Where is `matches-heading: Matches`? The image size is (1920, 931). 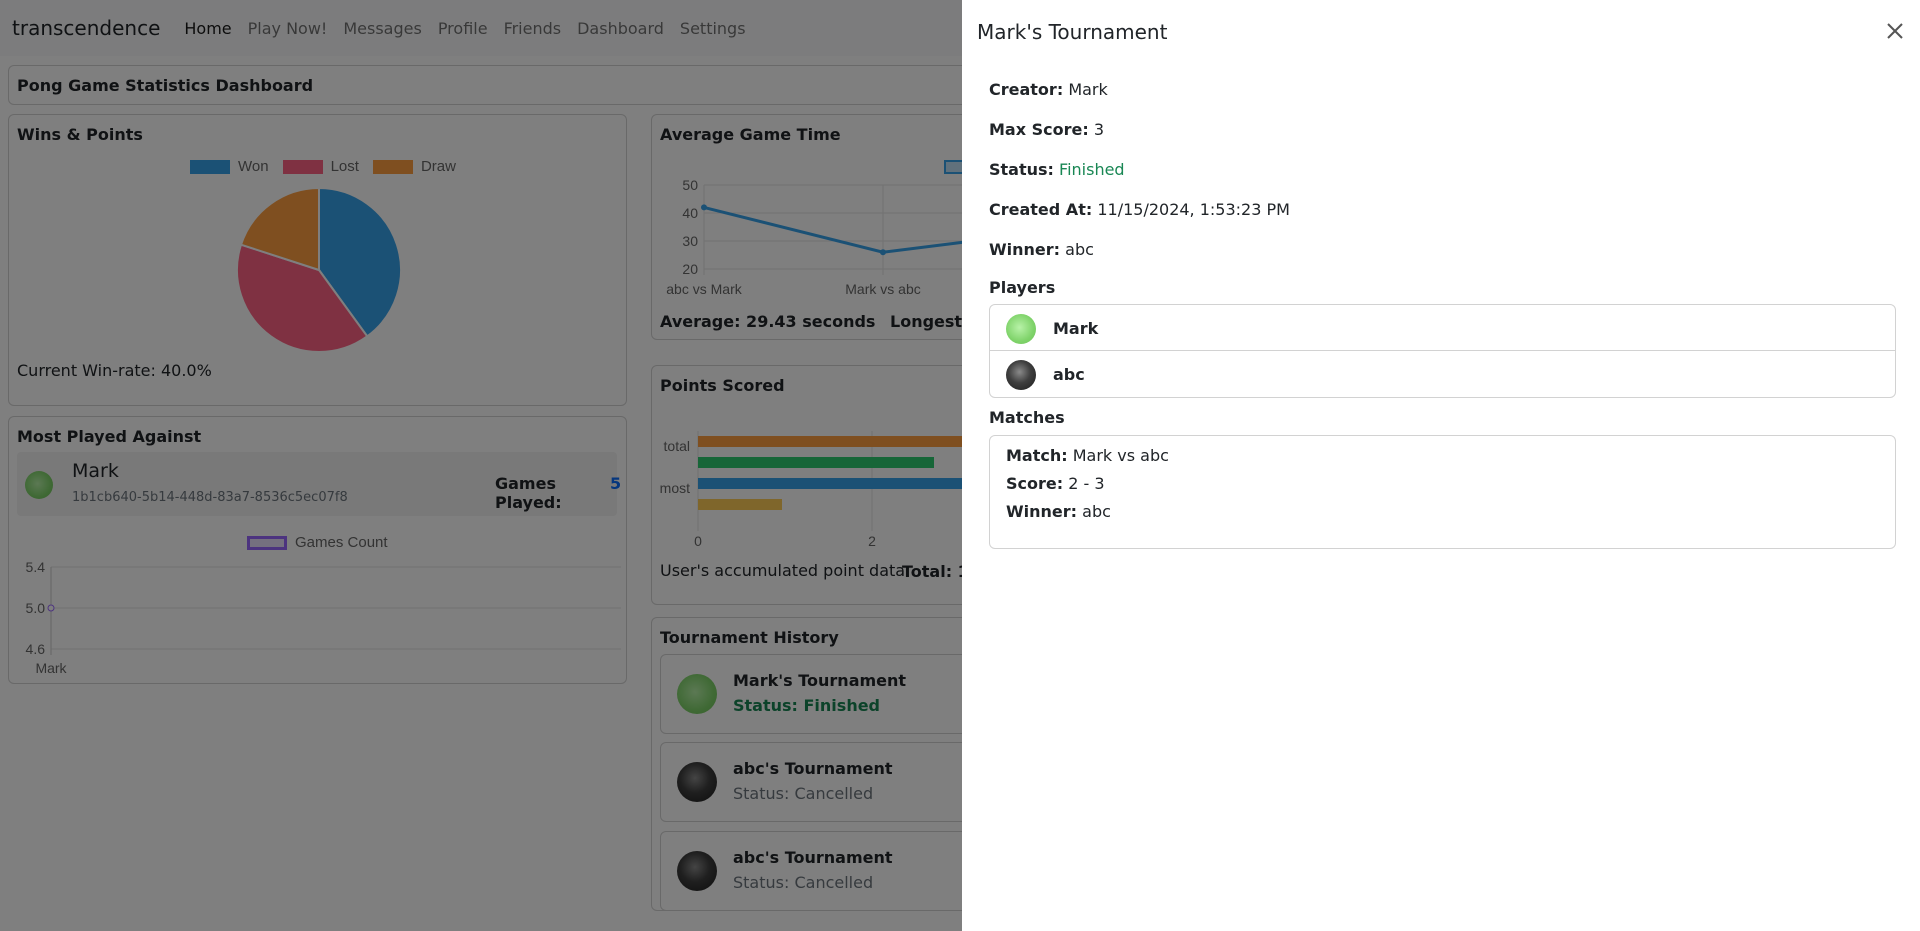
matches-heading: Matches is located at coordinates (1027, 417).